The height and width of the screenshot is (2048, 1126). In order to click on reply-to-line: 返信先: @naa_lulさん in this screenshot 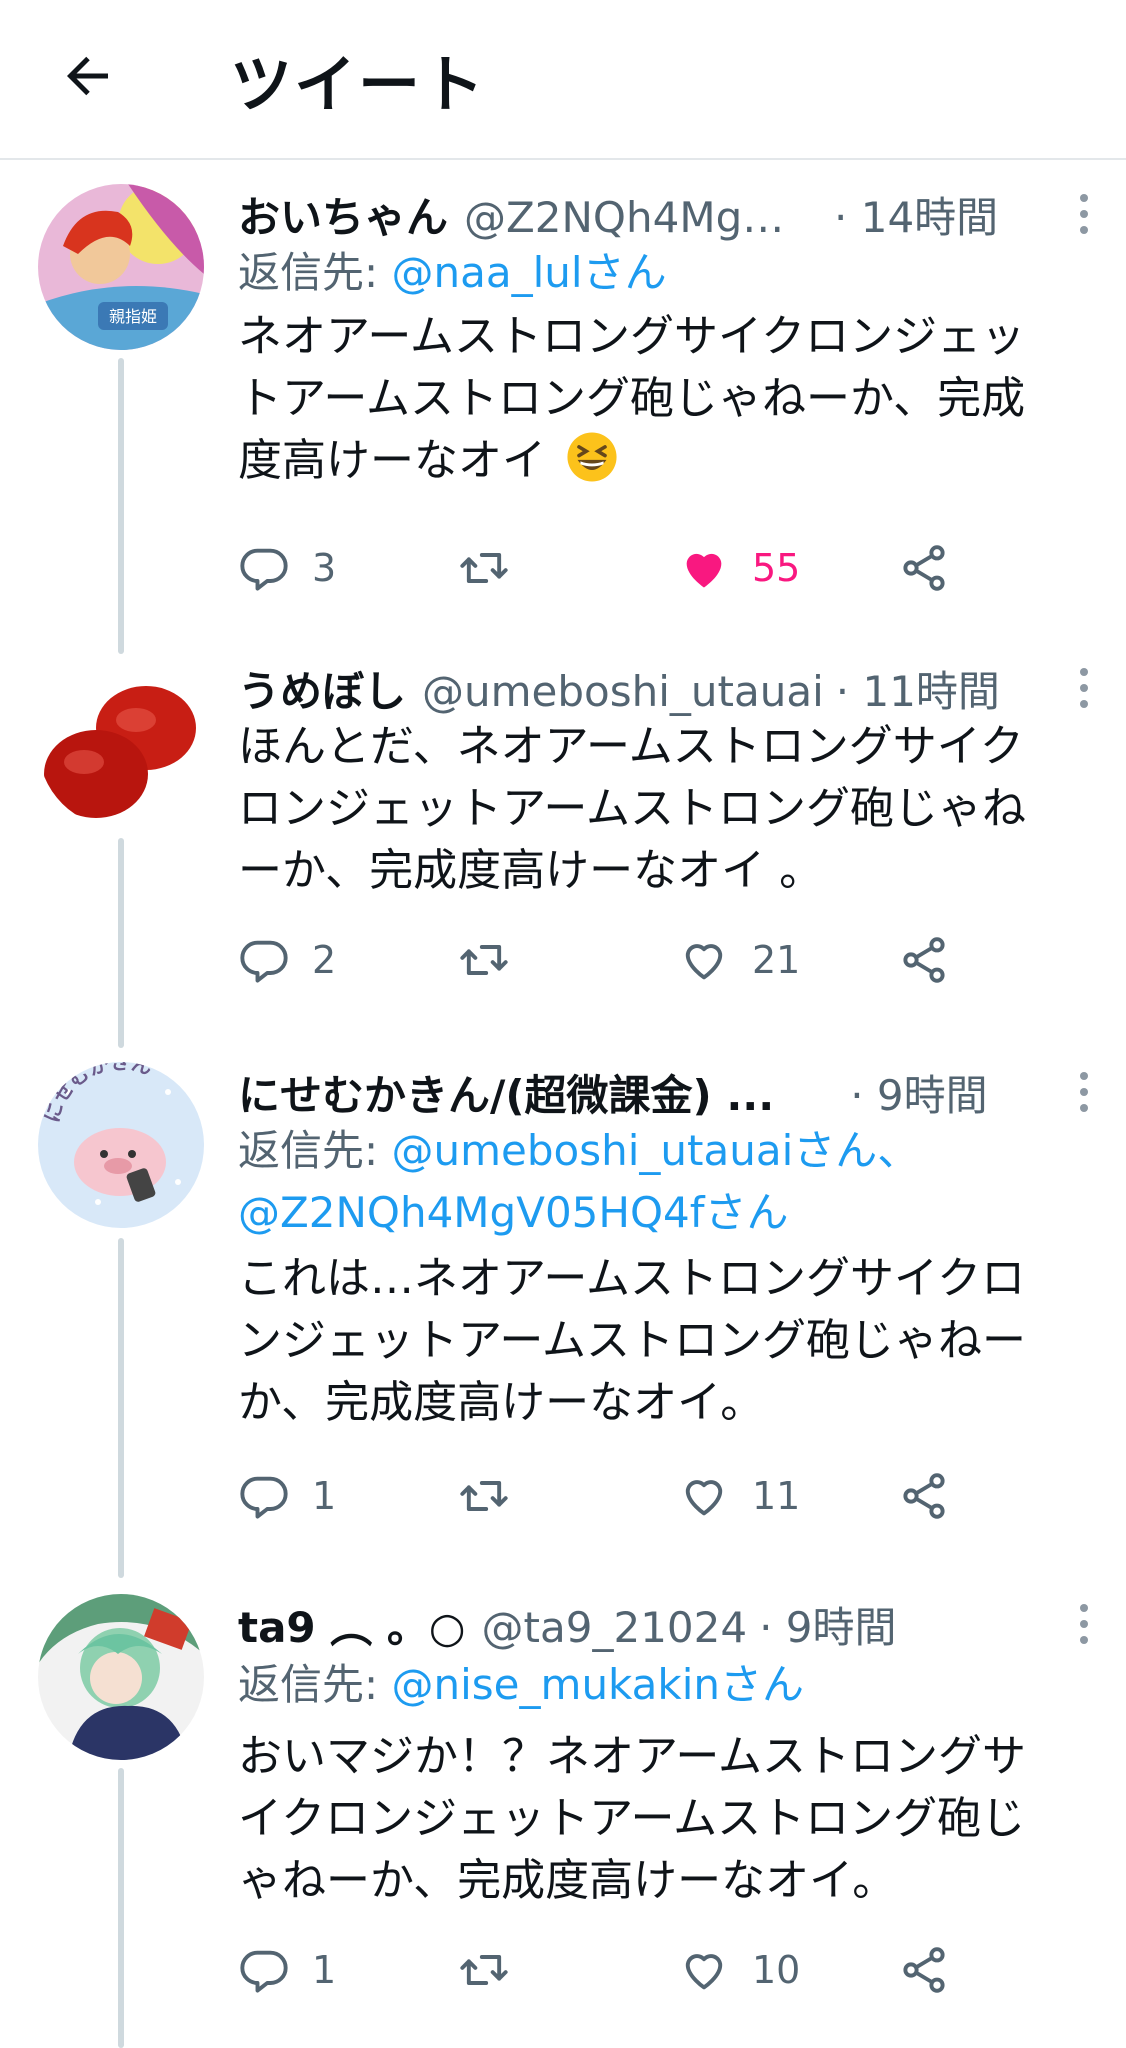, I will do `click(667, 273)`.